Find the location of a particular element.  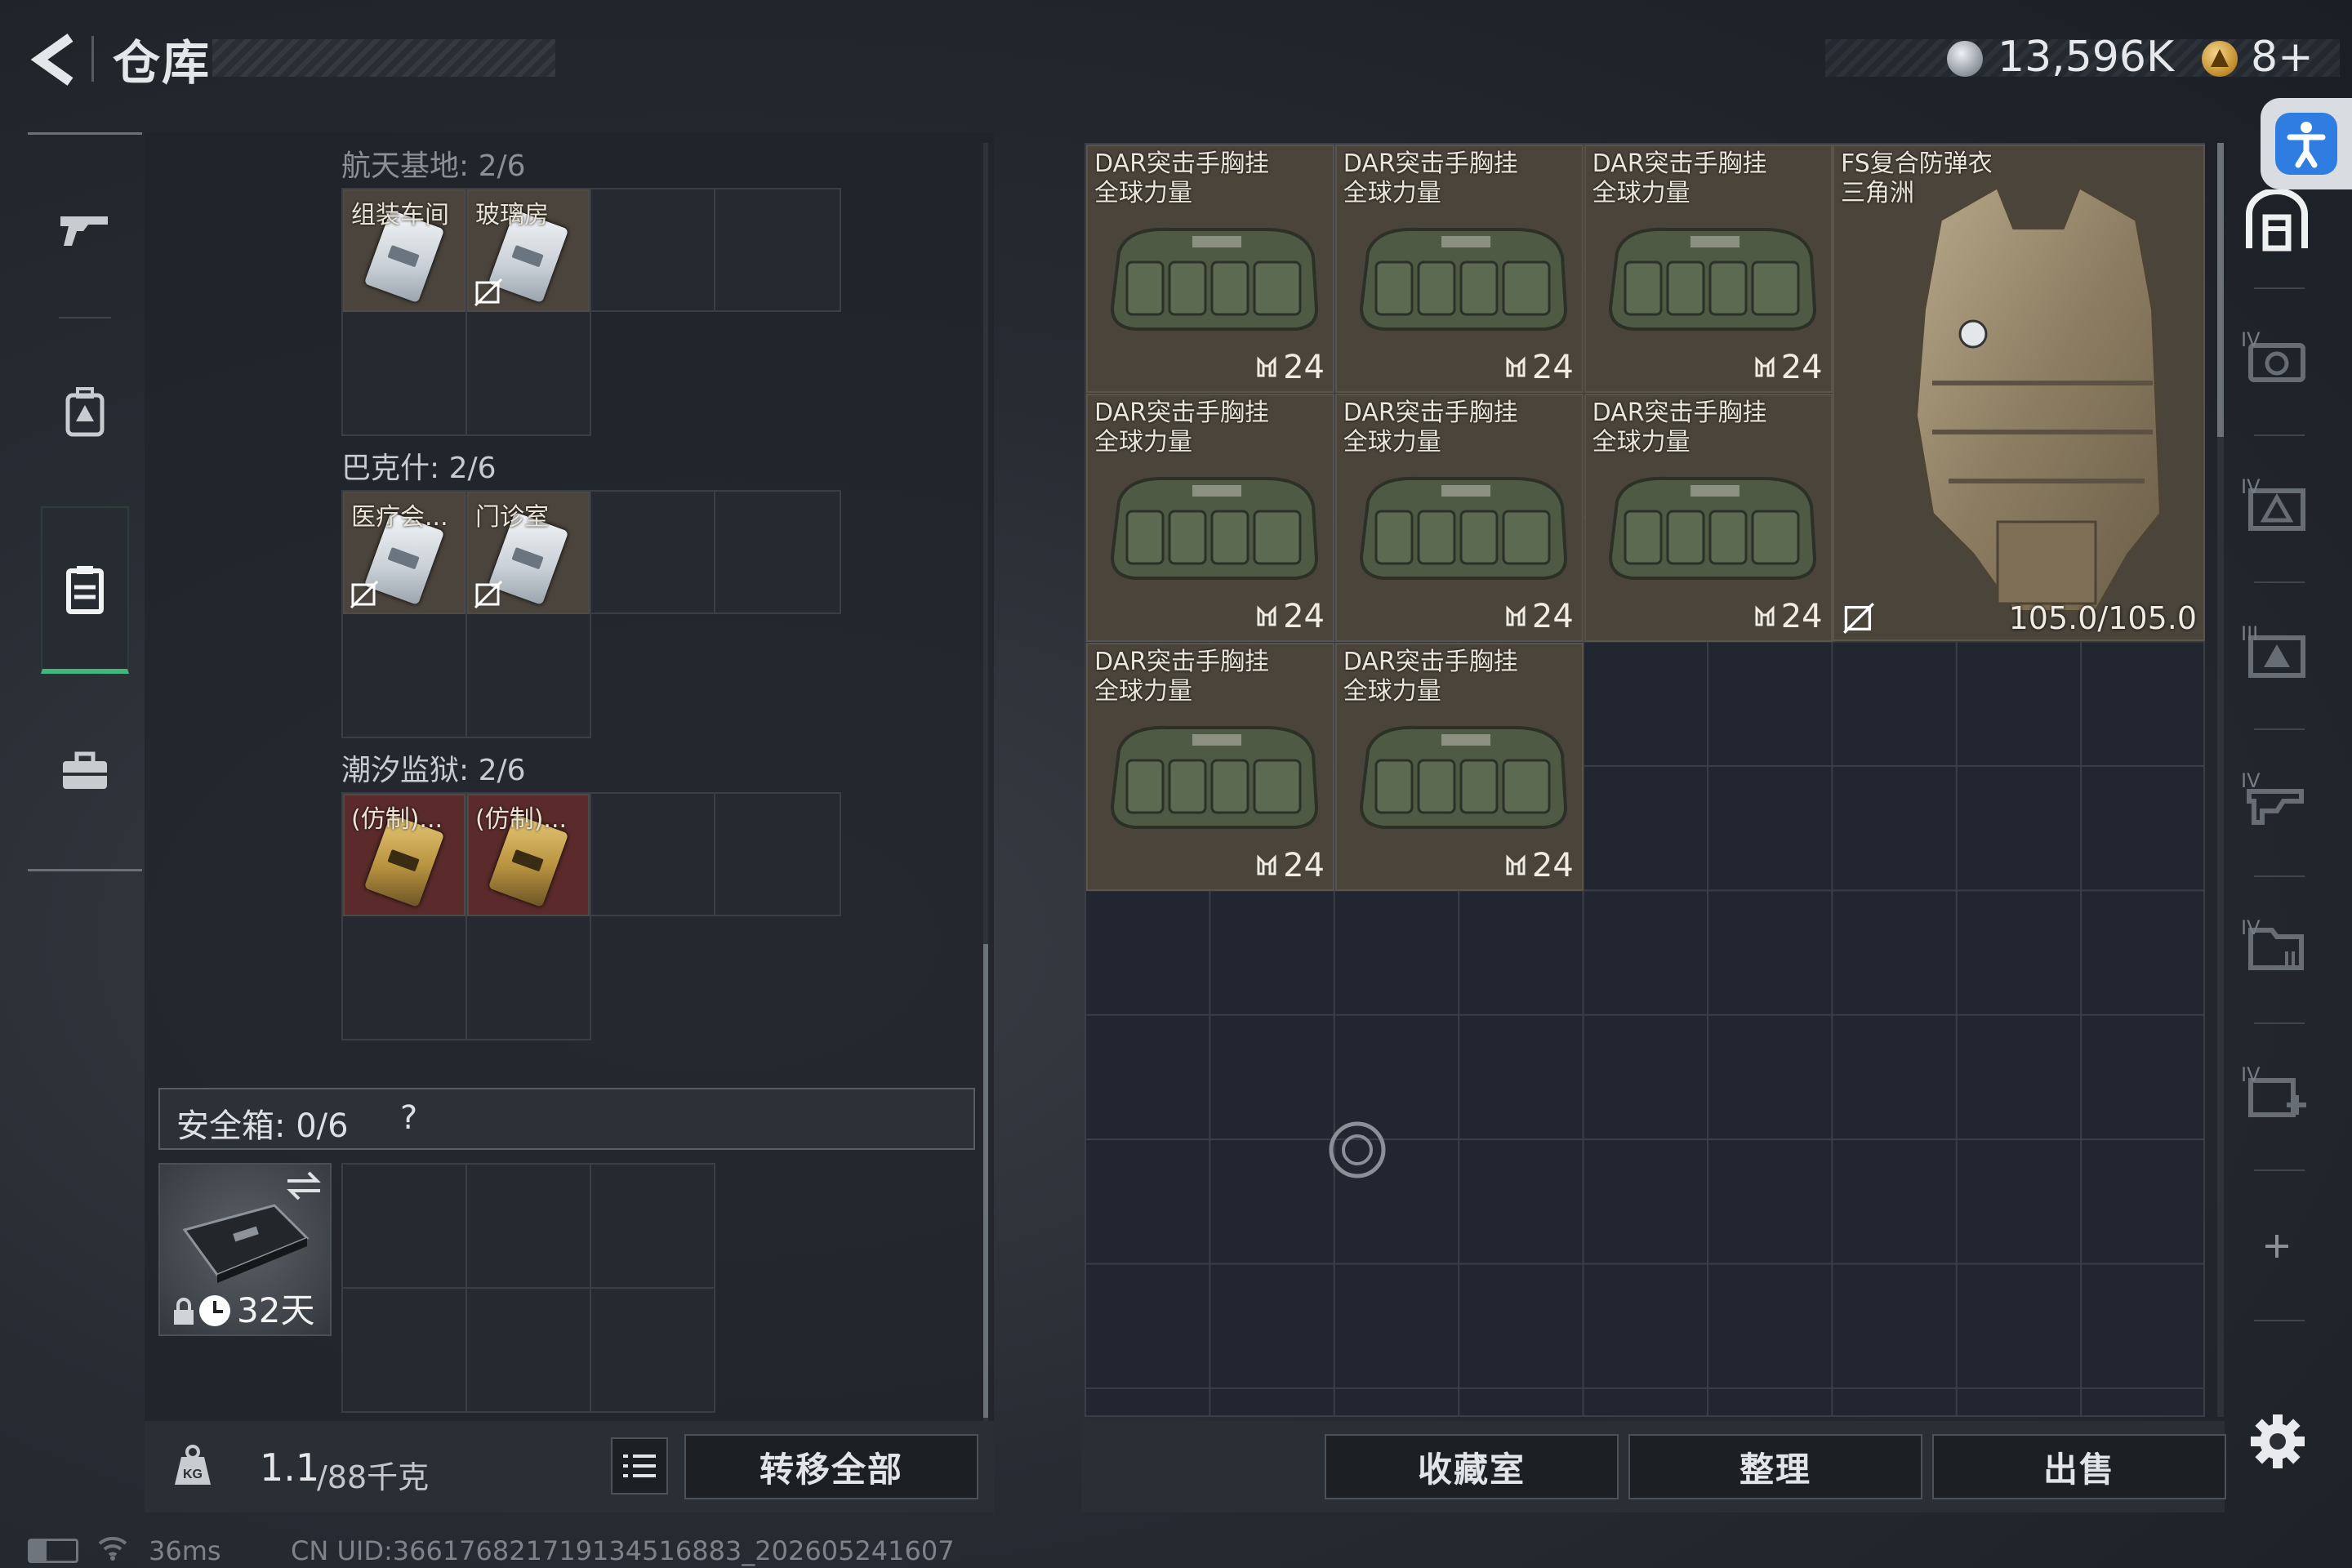

nav-toolbox is located at coordinates (85, 771).